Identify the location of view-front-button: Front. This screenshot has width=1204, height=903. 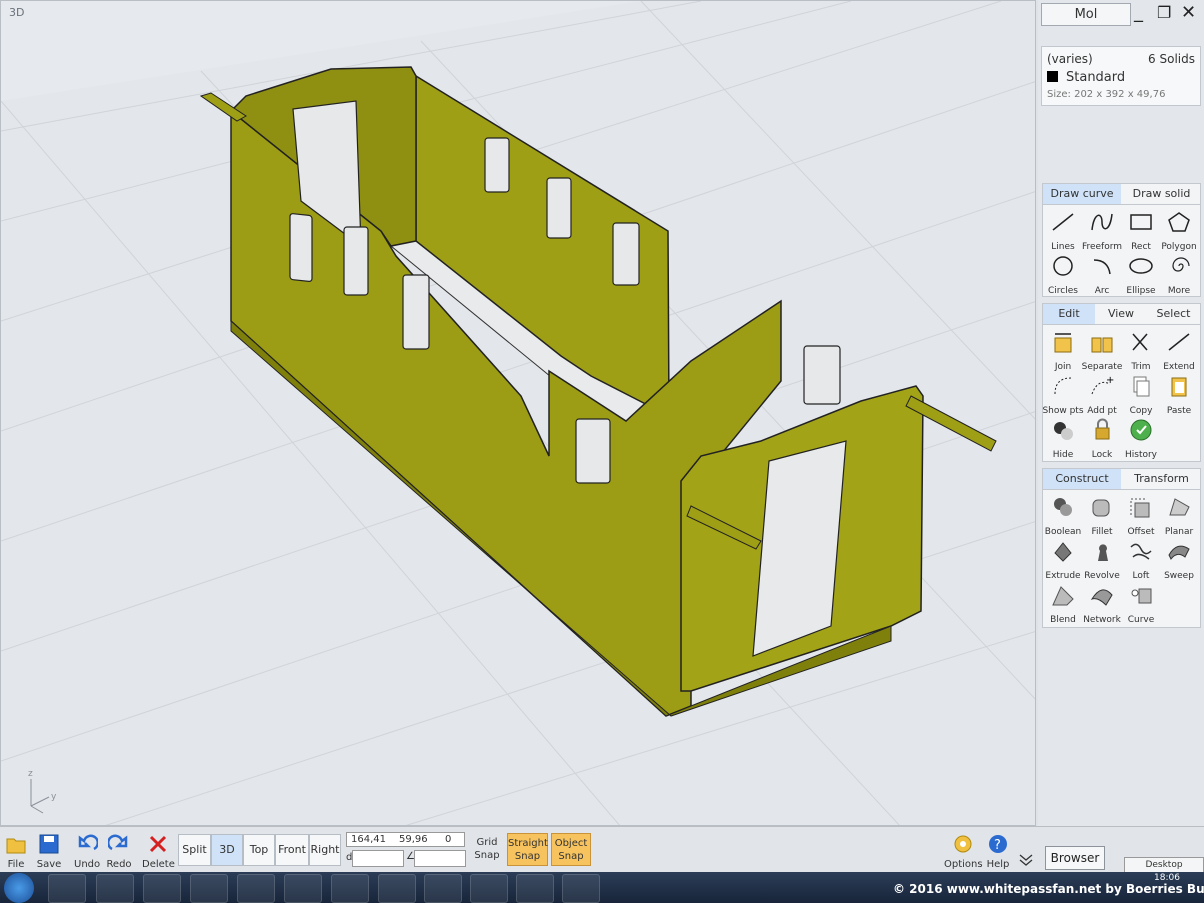
(292, 850).